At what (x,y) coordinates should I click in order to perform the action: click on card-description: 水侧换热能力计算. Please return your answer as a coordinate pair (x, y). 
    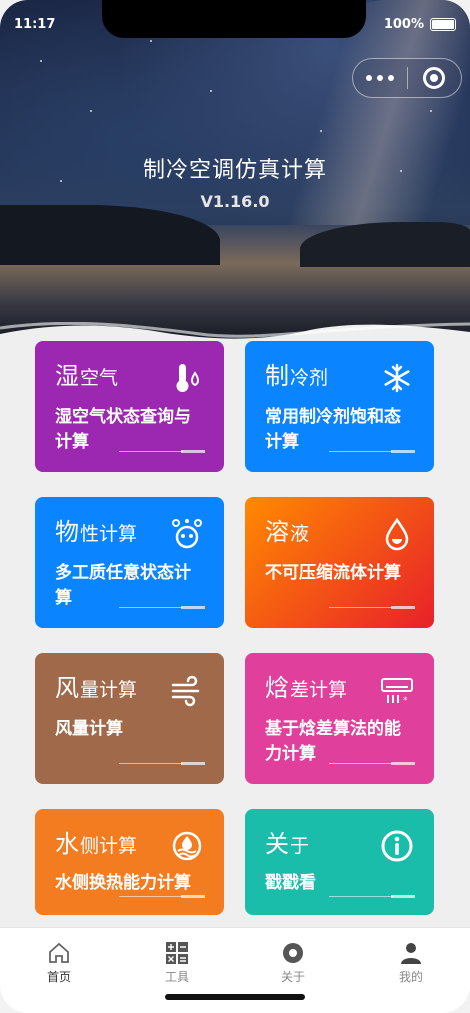
    Looking at the image, I should click on (123, 883).